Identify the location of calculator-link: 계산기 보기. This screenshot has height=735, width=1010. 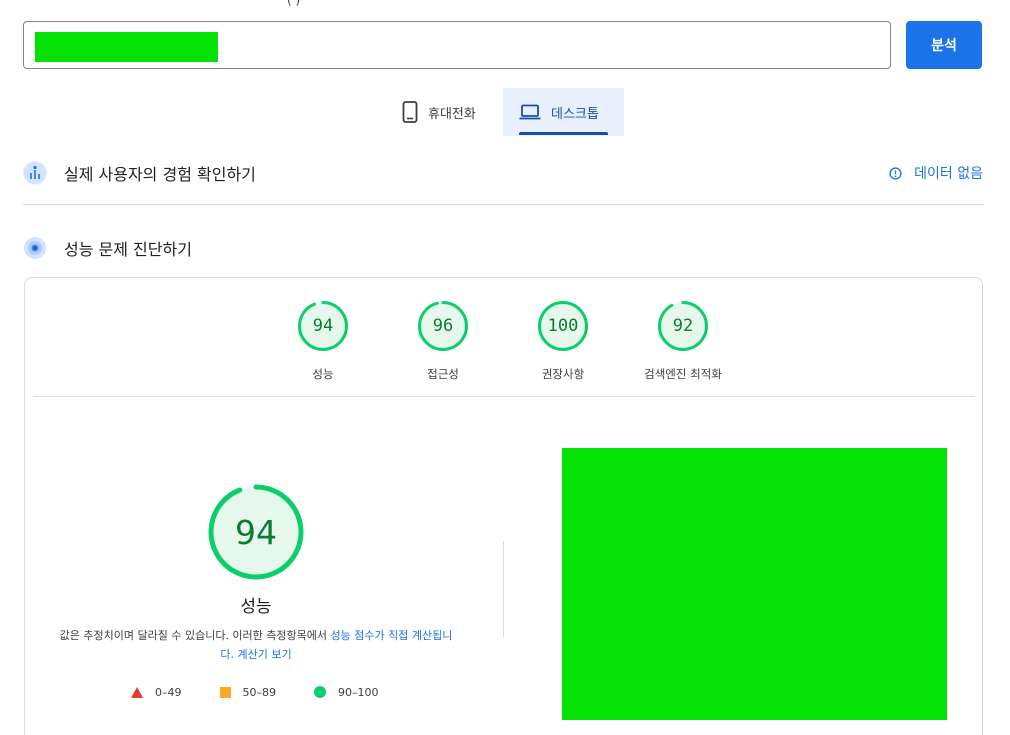
(265, 654).